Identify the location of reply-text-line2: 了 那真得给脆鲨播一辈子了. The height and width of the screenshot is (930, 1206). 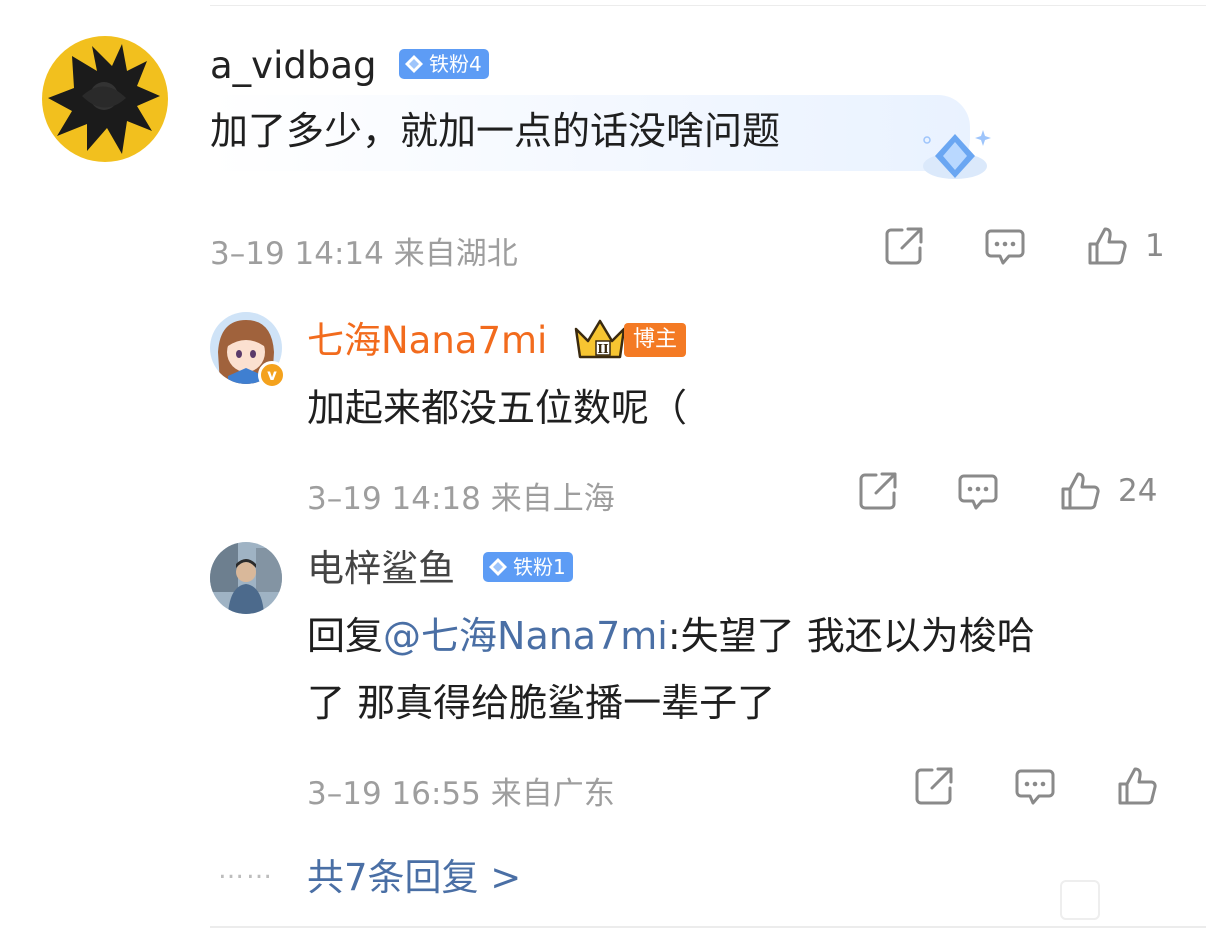
(541, 703).